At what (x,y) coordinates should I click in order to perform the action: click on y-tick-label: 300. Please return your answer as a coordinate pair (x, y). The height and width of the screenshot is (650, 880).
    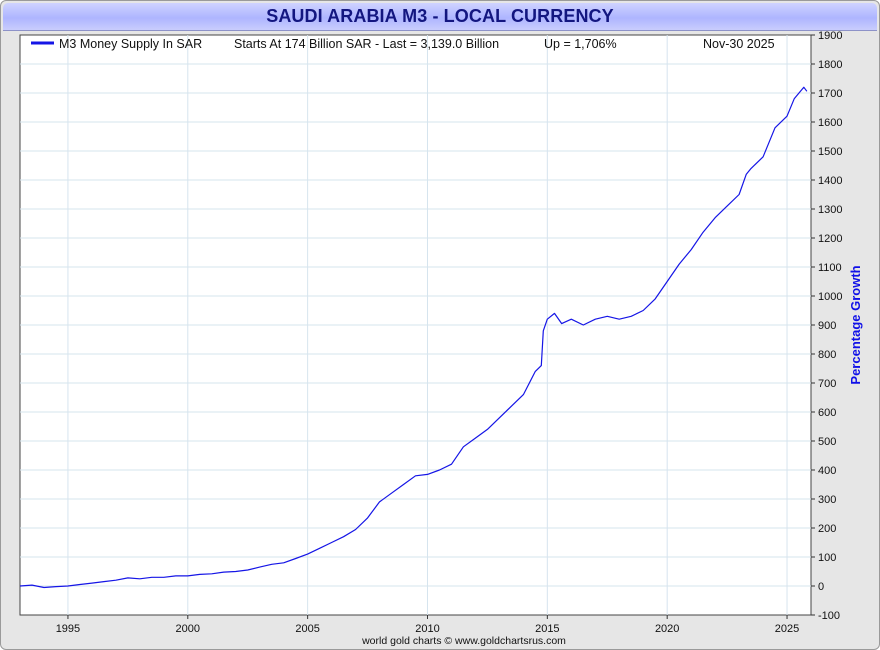
    Looking at the image, I should click on (827, 500).